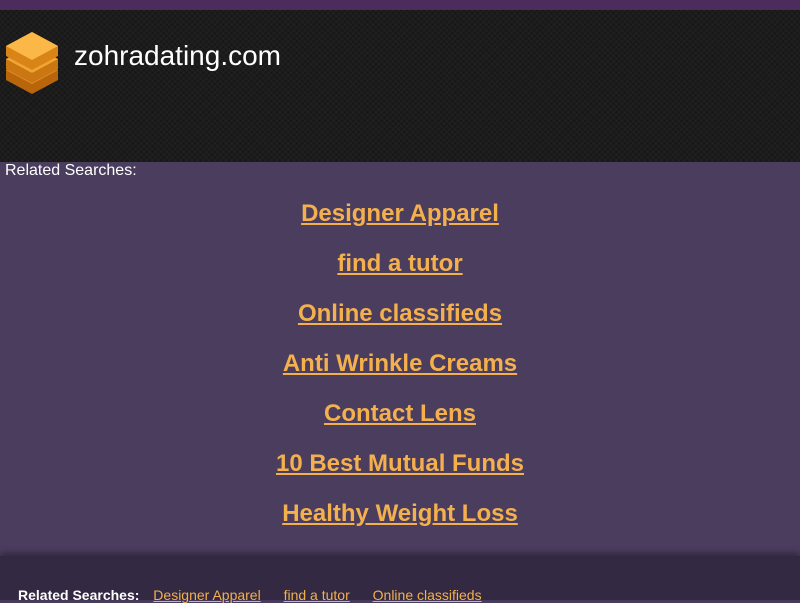 This screenshot has width=800, height=603. I want to click on list-item: Online classifieds, so click(400, 324).